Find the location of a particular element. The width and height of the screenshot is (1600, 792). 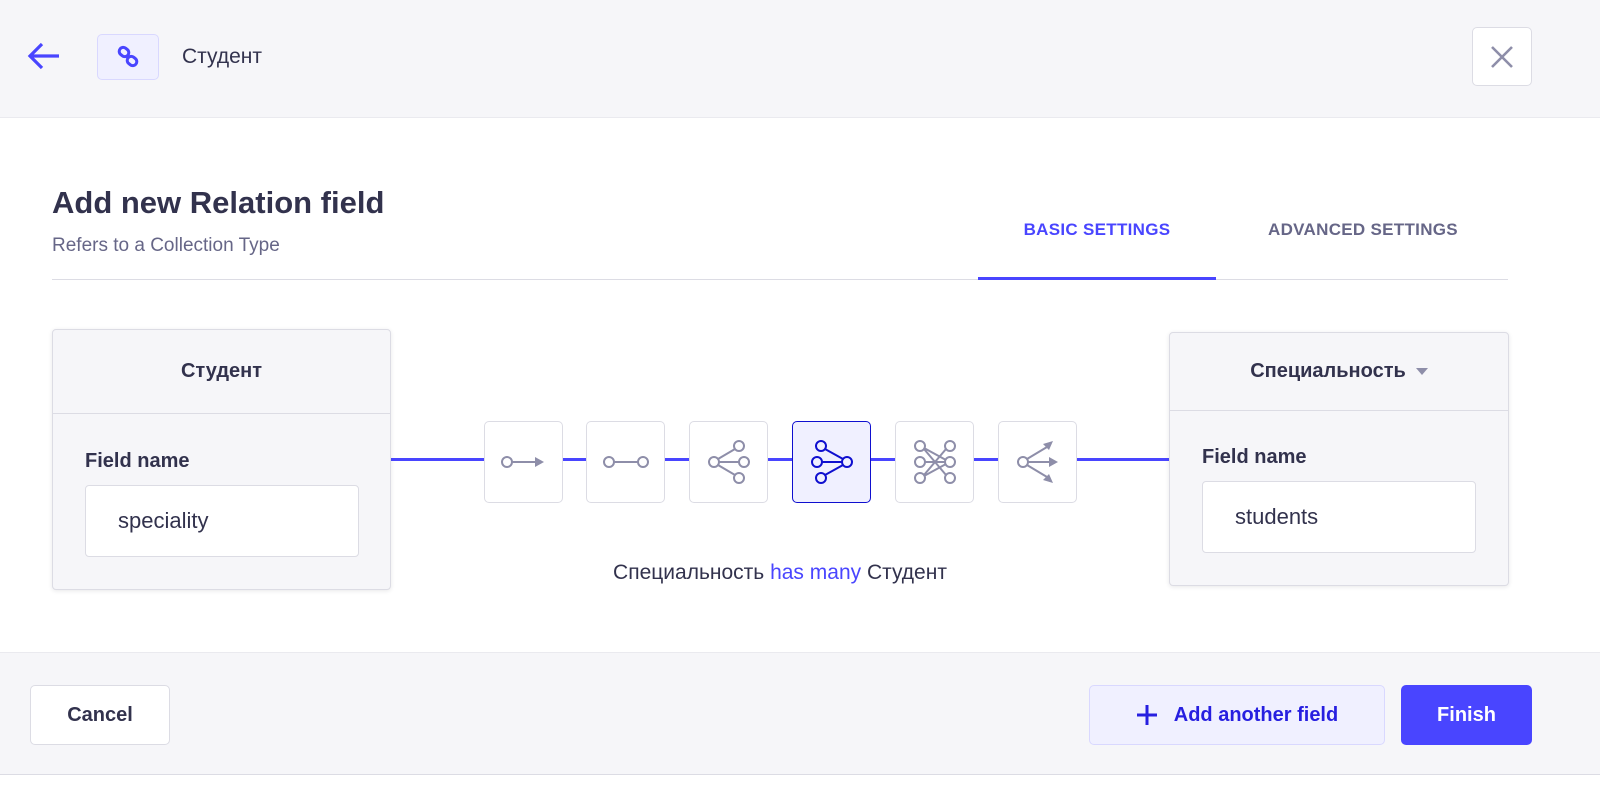

close-button is located at coordinates (1502, 56).